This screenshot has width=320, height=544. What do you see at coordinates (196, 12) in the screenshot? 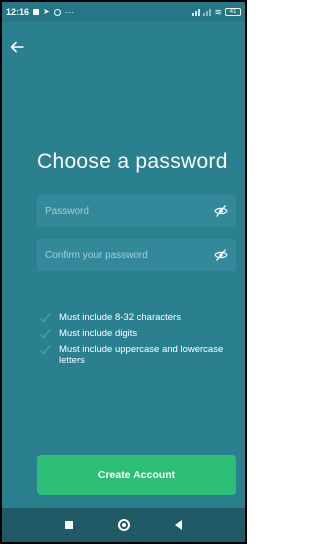
I see `signal-strength-icon` at bounding box center [196, 12].